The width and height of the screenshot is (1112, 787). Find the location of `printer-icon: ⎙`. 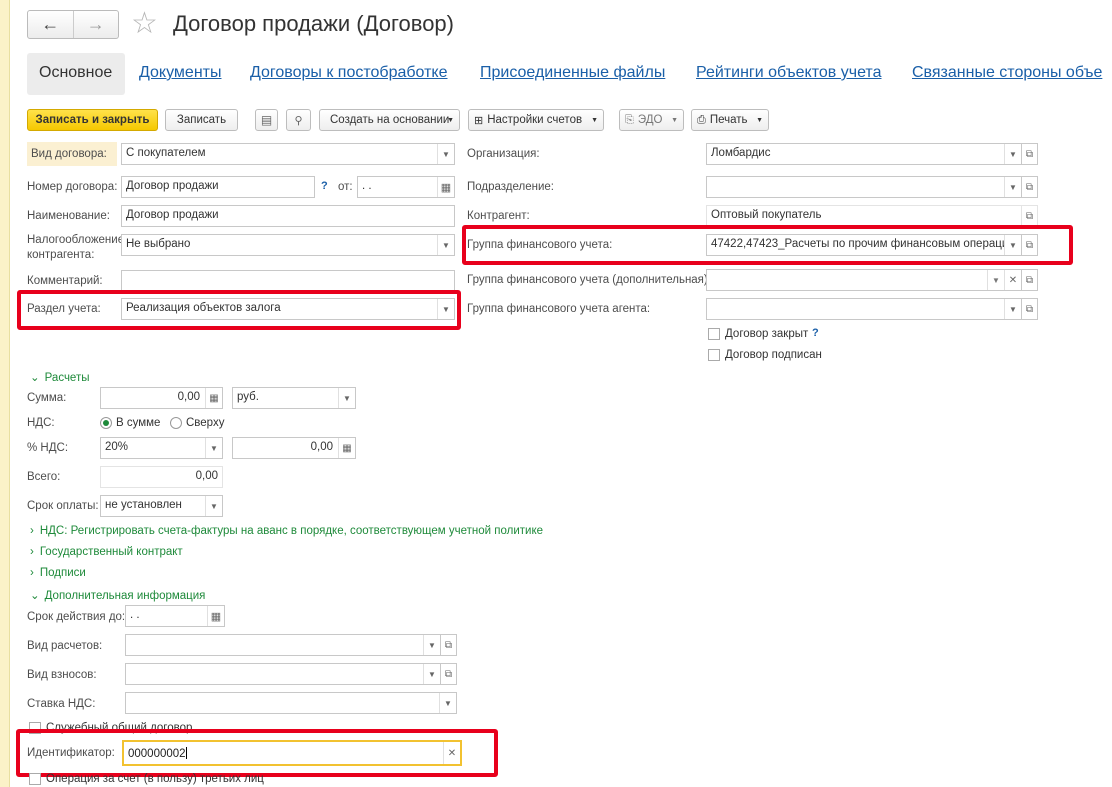

printer-icon: ⎙ is located at coordinates (701, 119).